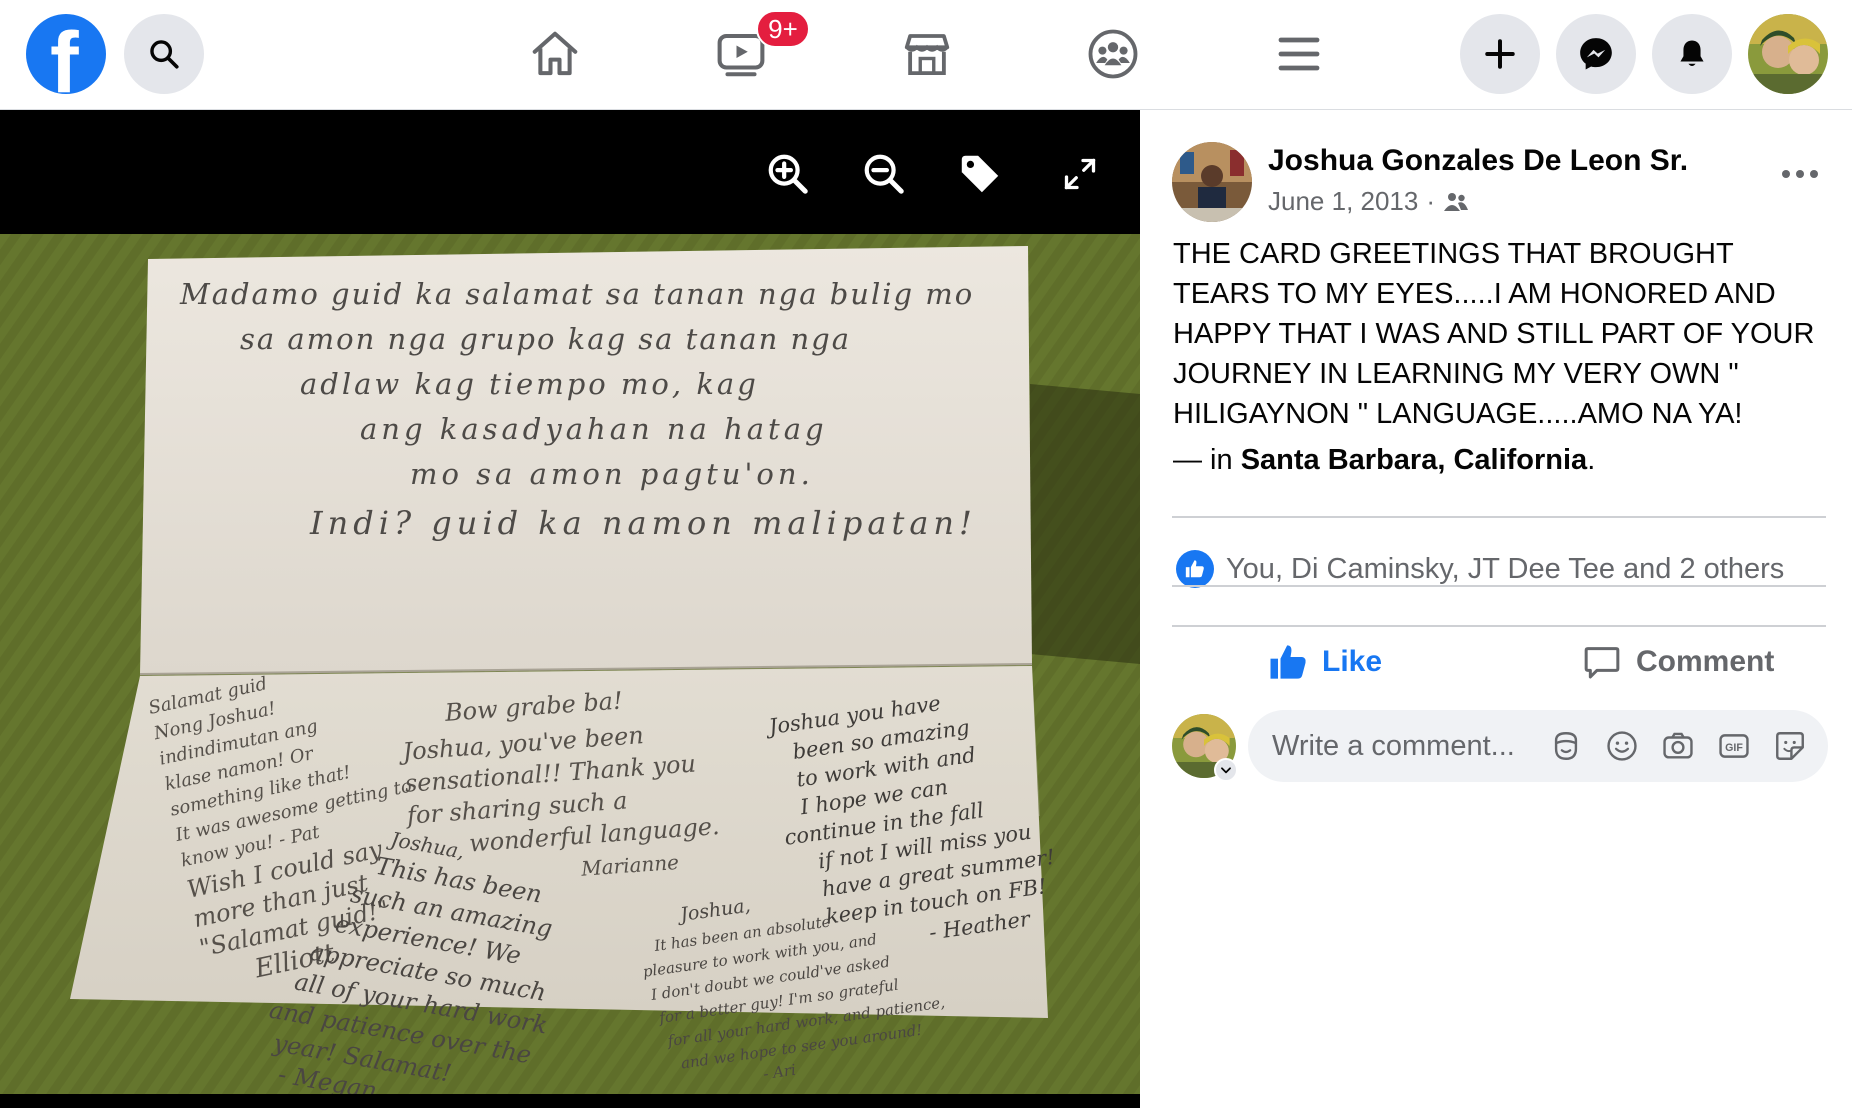 This screenshot has width=1852, height=1108. I want to click on more-dots-icon, so click(1786, 174).